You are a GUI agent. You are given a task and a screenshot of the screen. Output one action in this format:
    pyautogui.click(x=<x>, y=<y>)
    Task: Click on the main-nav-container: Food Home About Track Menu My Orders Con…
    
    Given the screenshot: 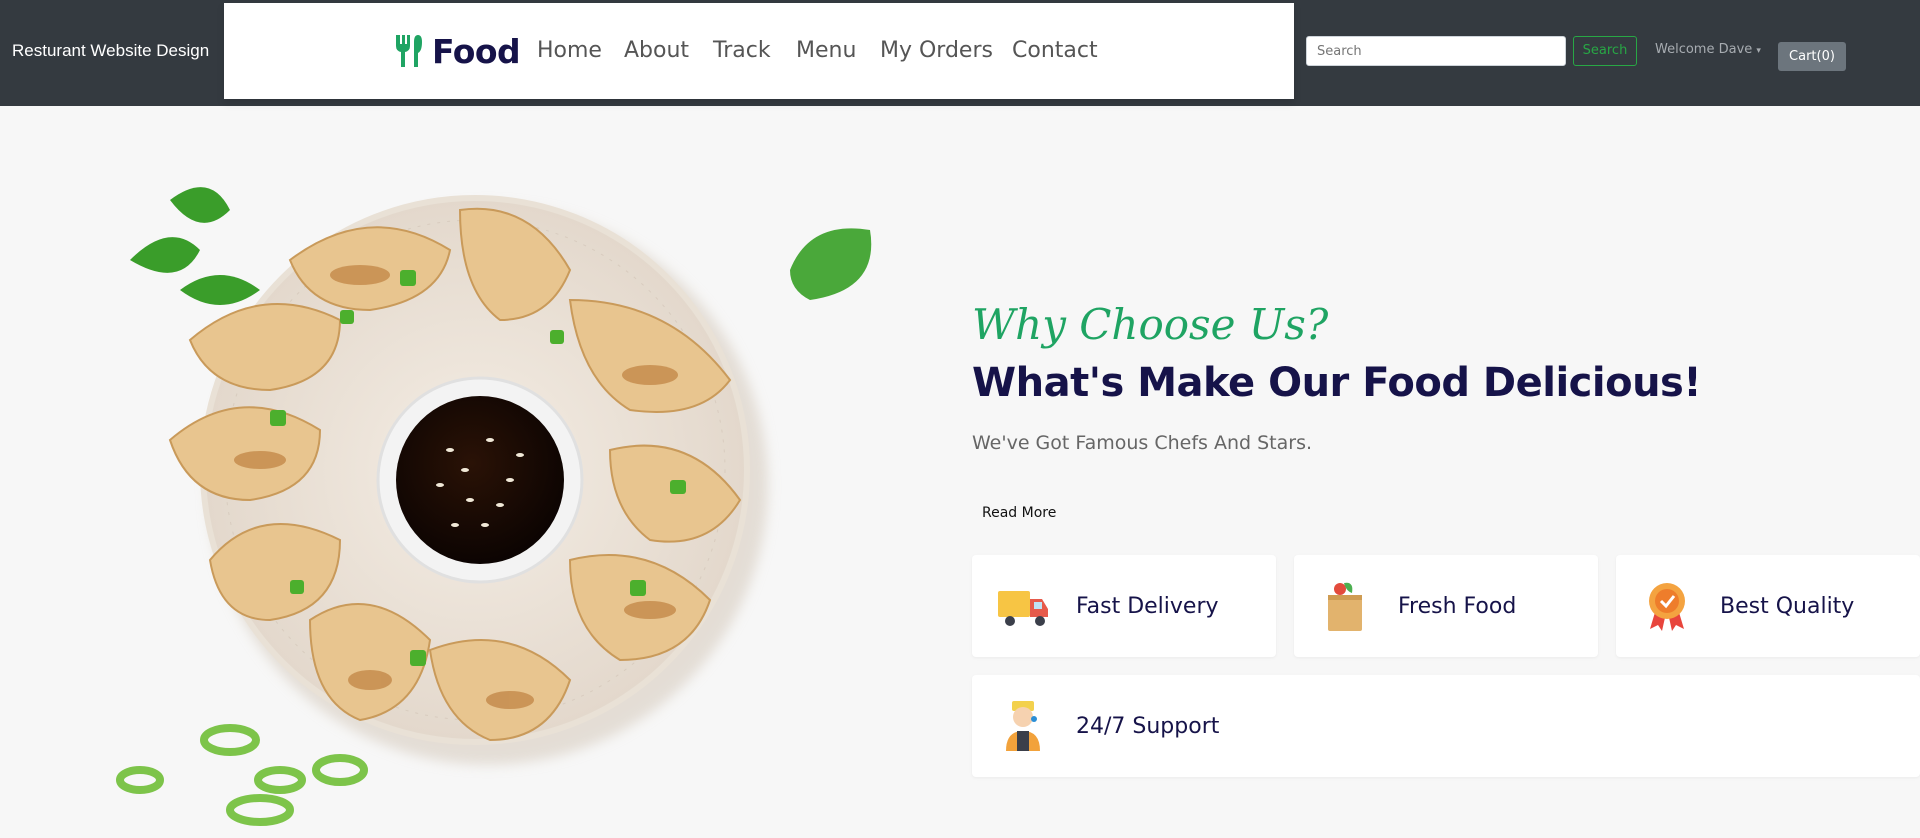 What is the action you would take?
    pyautogui.click(x=759, y=51)
    